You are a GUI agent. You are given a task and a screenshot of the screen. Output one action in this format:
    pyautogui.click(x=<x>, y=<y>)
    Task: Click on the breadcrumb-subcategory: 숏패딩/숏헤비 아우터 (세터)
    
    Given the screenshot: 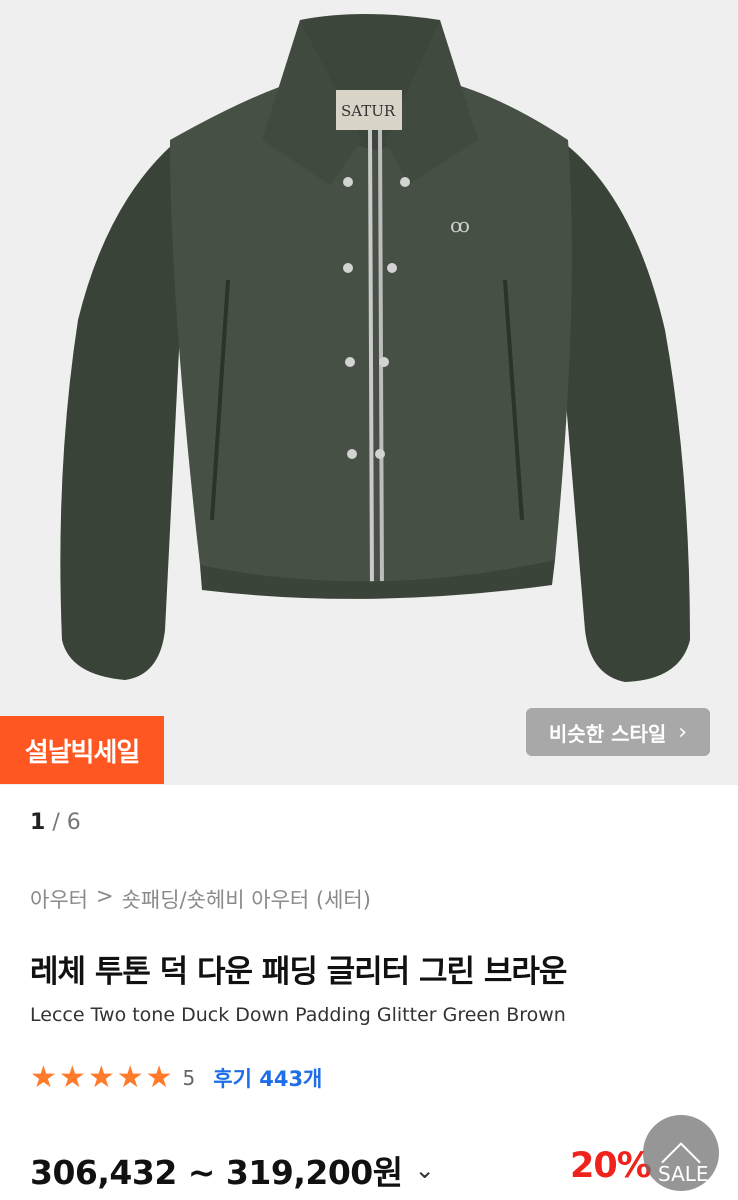 What is the action you would take?
    pyautogui.click(x=246, y=899)
    